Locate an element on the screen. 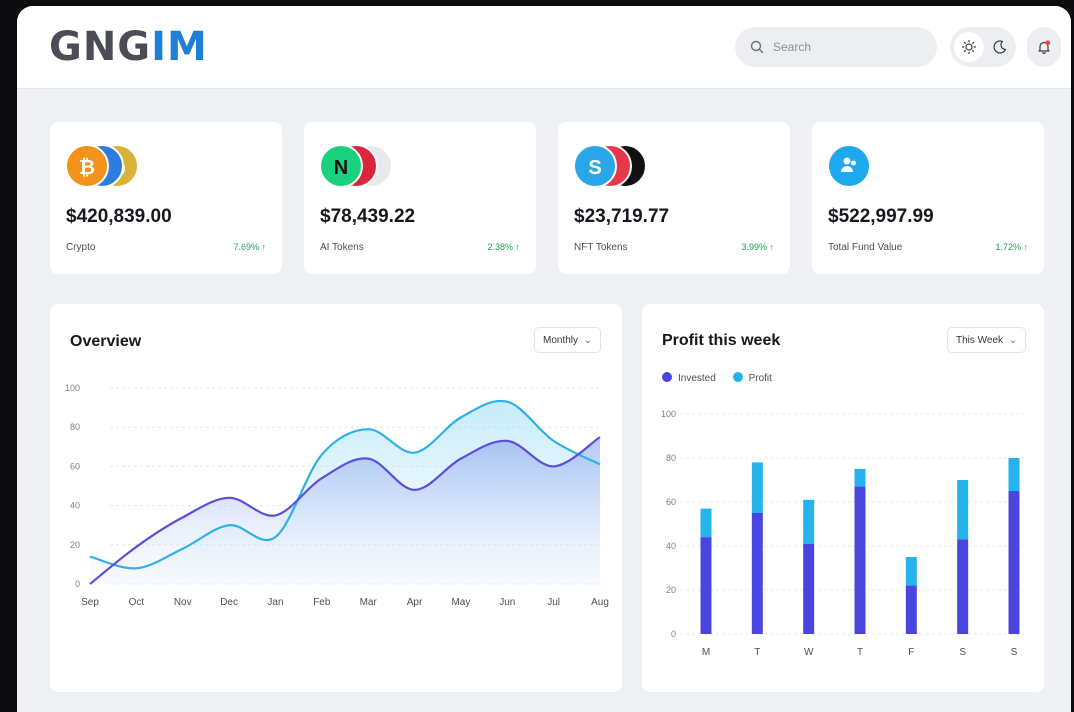 This screenshot has height=712, width=1074. light-mode-button is located at coordinates (969, 47).